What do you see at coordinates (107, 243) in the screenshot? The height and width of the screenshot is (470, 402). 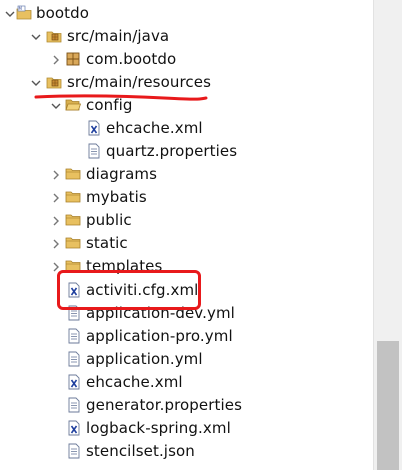 I see `tree-item-label: static` at bounding box center [107, 243].